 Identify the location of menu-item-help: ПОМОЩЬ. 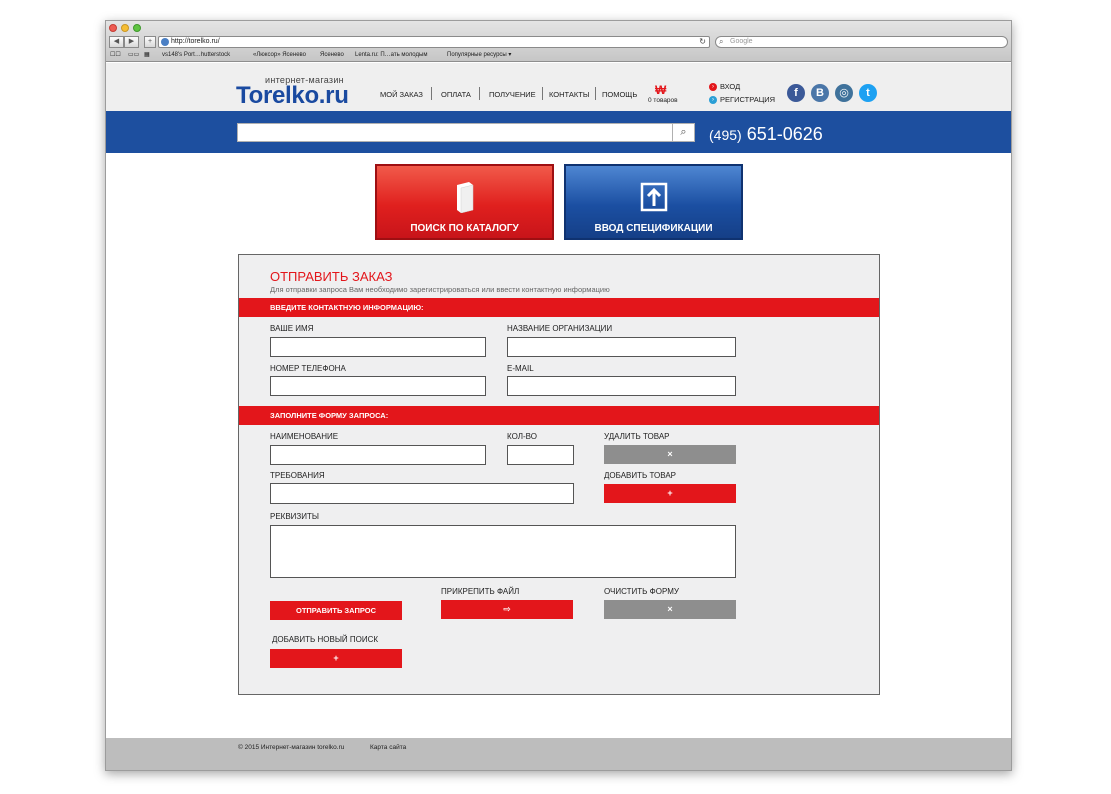
(619, 94).